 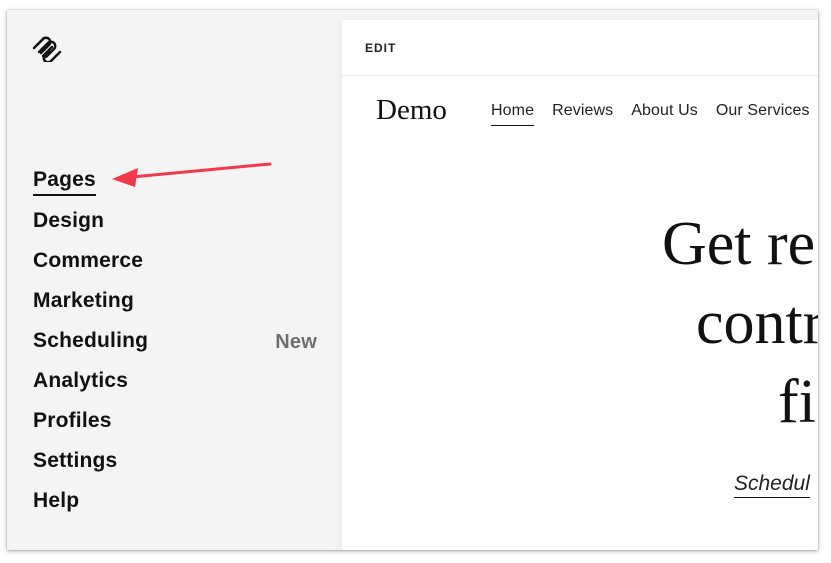 I want to click on schedule-link: Schedul, so click(x=772, y=485).